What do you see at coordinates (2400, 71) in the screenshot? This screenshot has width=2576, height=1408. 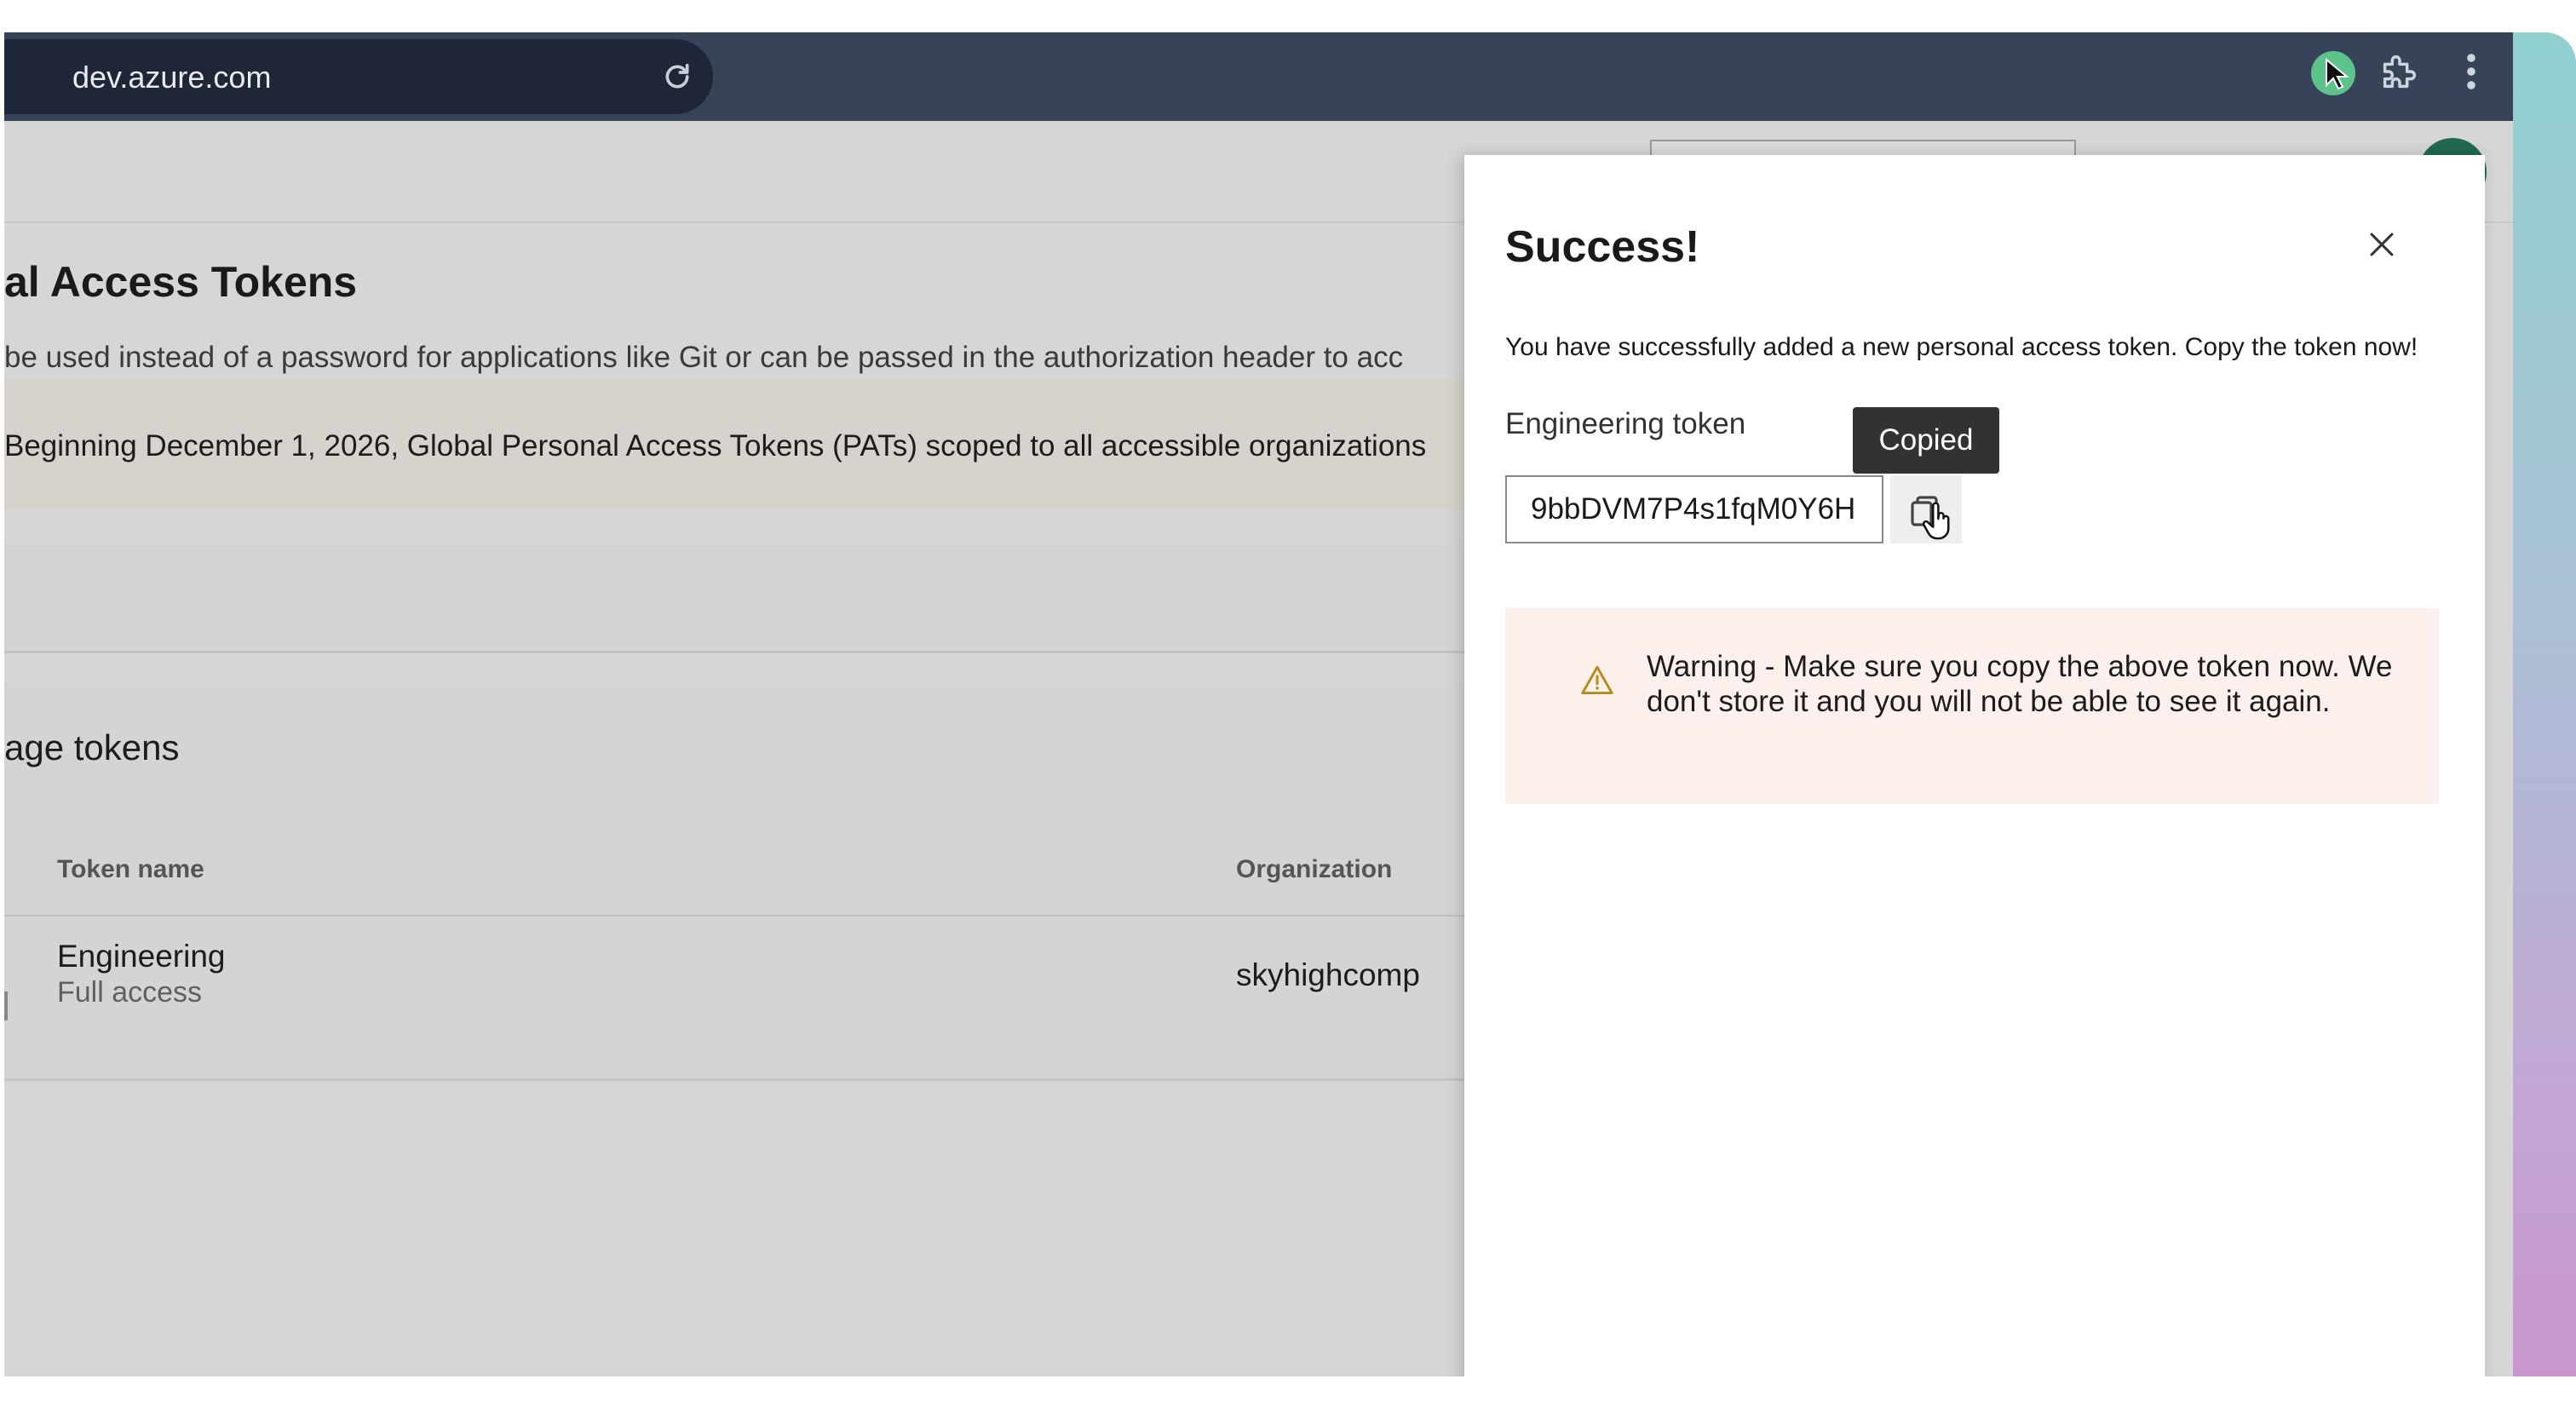 I see `puzzle-icon` at bounding box center [2400, 71].